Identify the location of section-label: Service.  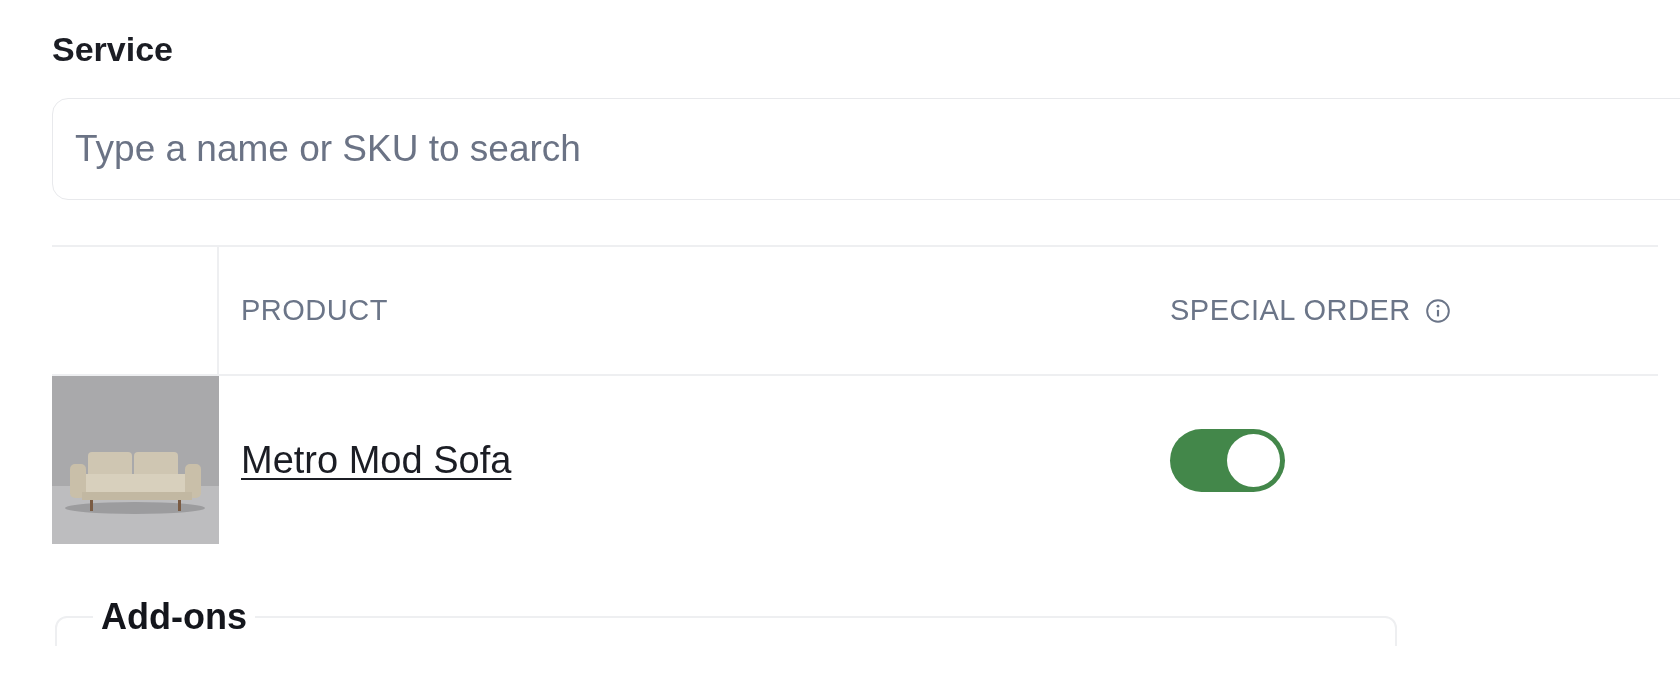
(113, 49).